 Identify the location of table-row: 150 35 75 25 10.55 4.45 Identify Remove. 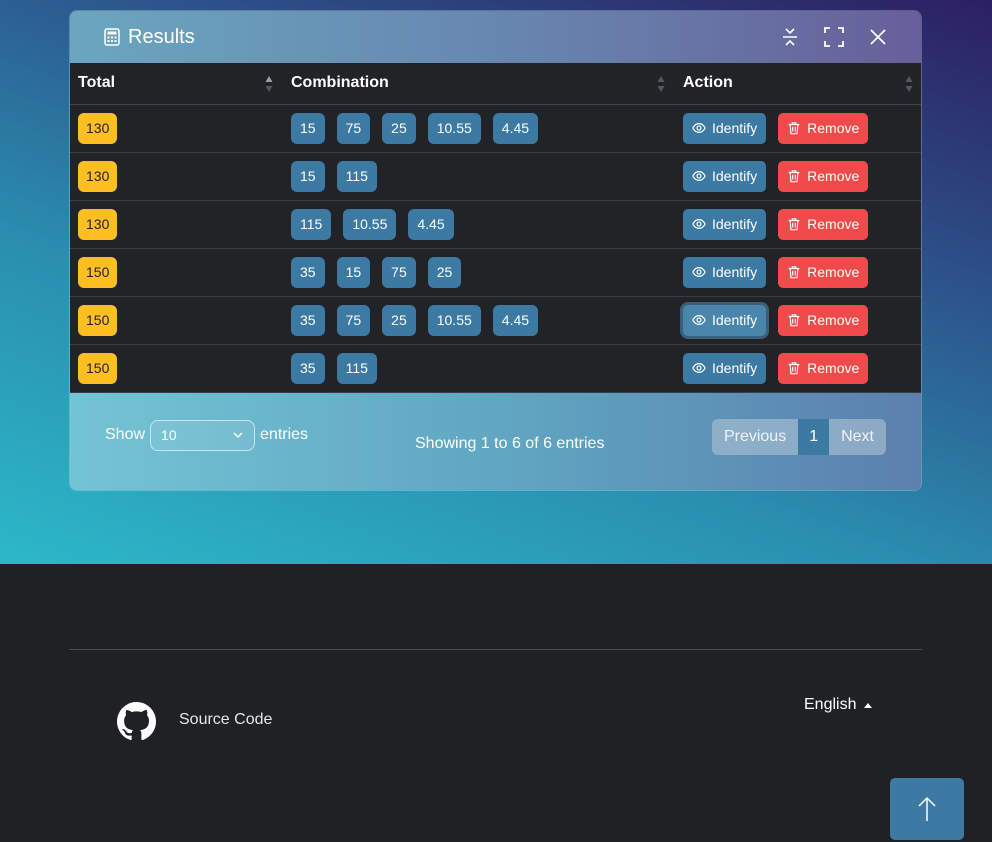
(495, 320).